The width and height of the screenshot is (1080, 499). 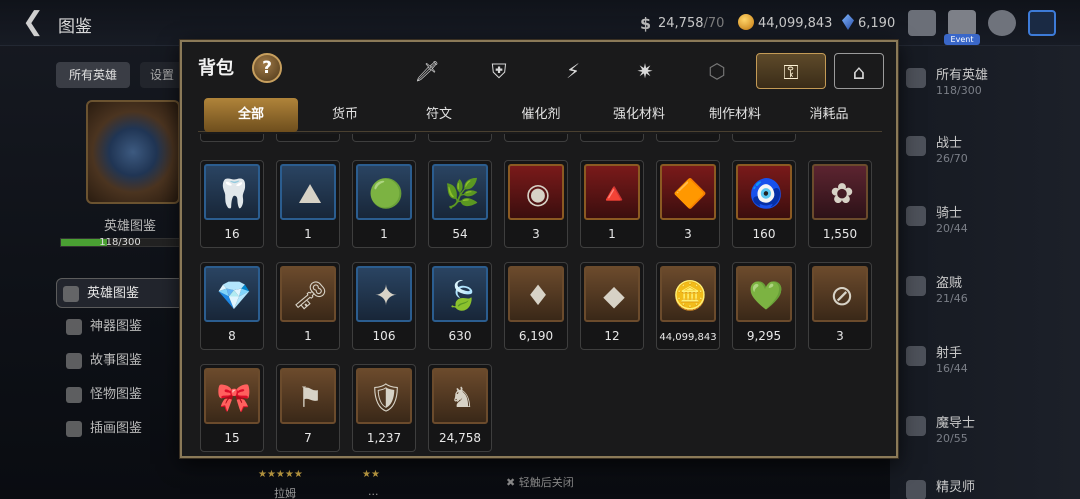 What do you see at coordinates (688, 204) in the screenshot?
I see `item-slot: 🔶 3` at bounding box center [688, 204].